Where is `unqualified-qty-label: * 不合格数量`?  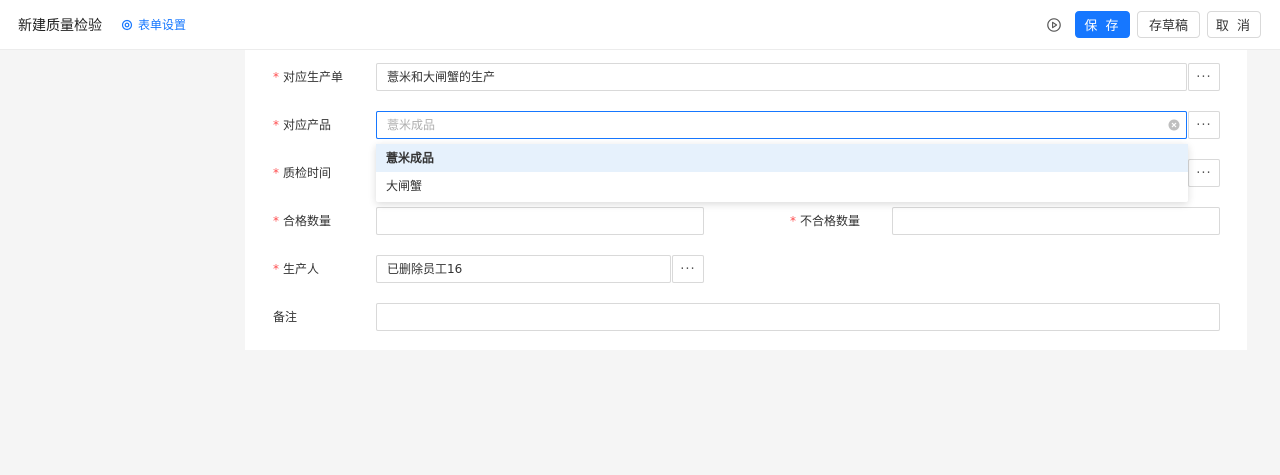
unqualified-qty-label: * 不合格数量 is located at coordinates (825, 221).